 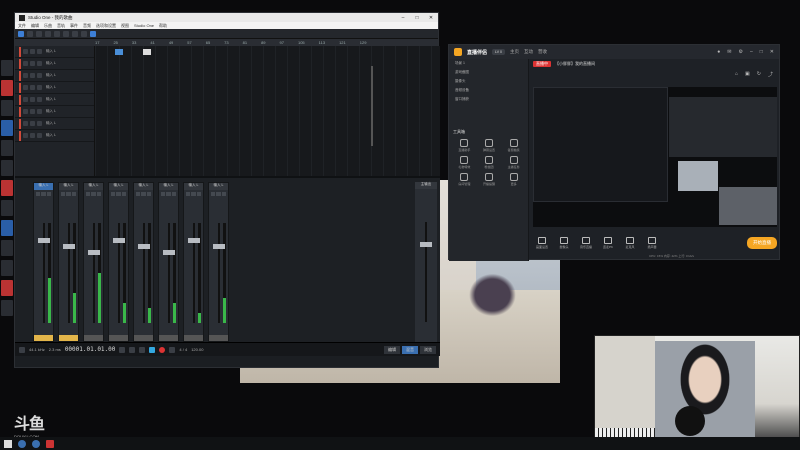 I want to click on view-tab: 浏览, so click(x=428, y=349).